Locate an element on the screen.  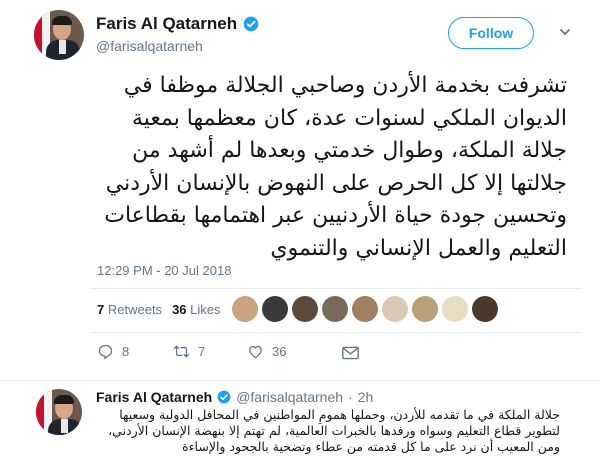
tweet-actions: 8 7 36 is located at coordinates (212, 351).